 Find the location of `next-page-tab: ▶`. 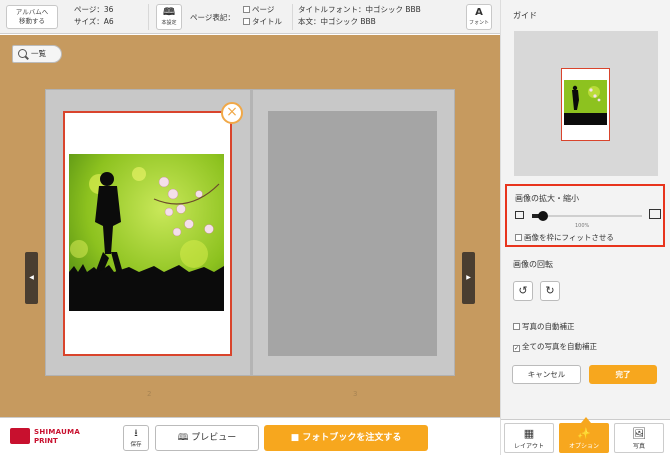

next-page-tab: ▶ is located at coordinates (468, 278).